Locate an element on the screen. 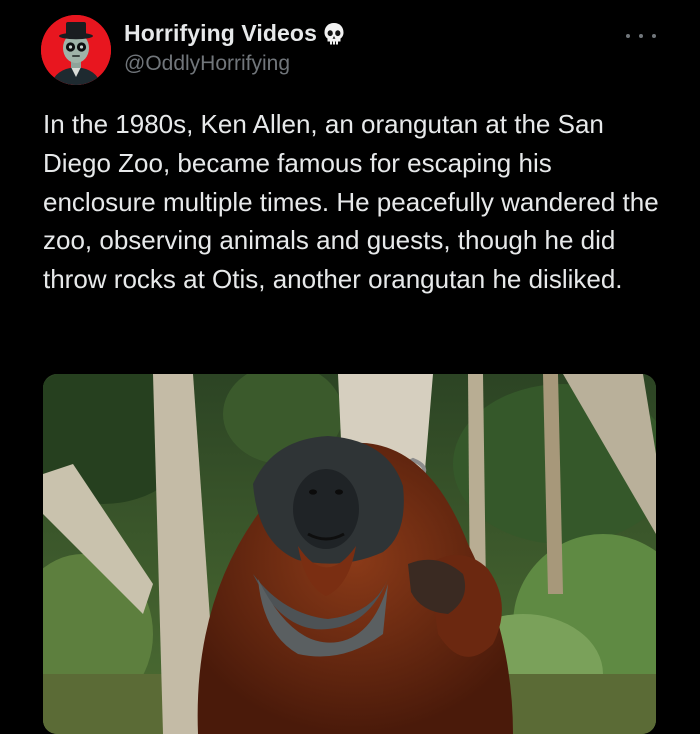 This screenshot has height=734, width=700. author-name-row: Horrifying Videos is located at coordinates (234, 33).